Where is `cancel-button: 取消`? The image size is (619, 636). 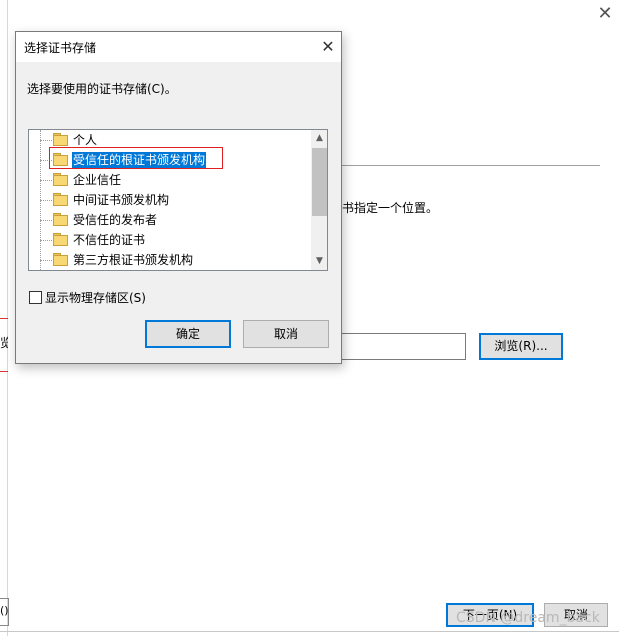
cancel-button: 取消 is located at coordinates (286, 334).